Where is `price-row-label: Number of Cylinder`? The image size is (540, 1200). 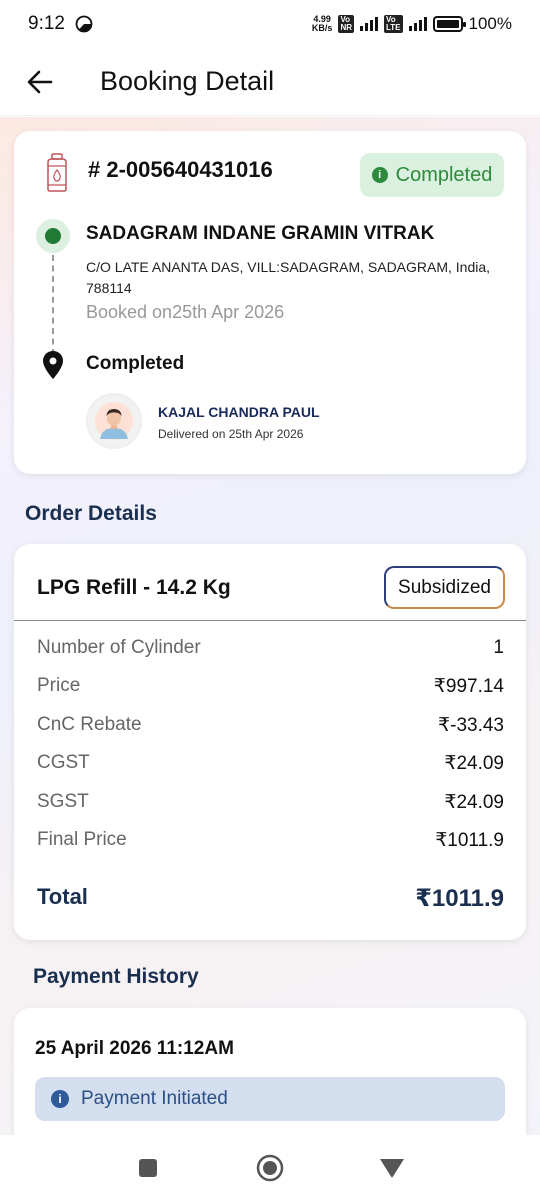 price-row-label: Number of Cylinder is located at coordinates (119, 647).